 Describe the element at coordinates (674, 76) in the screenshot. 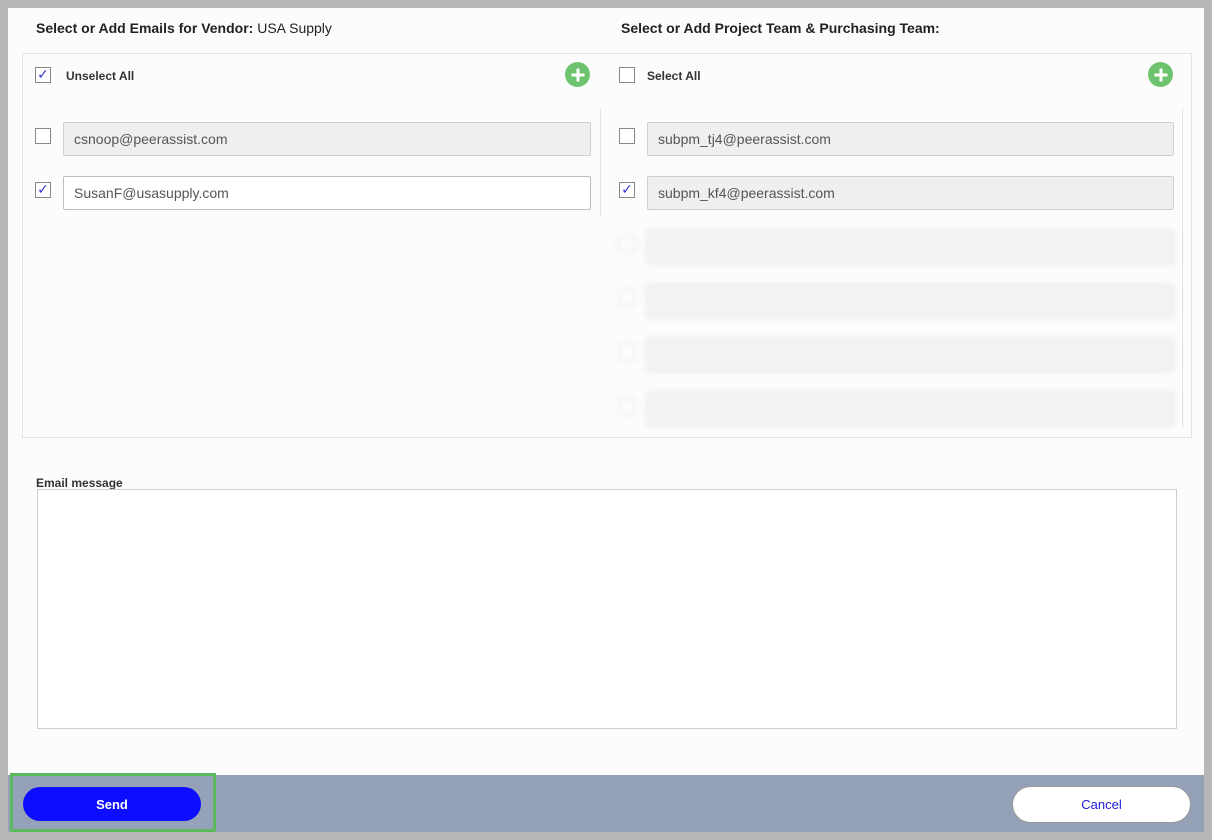

I see `team-select-all-label: Select All` at that location.